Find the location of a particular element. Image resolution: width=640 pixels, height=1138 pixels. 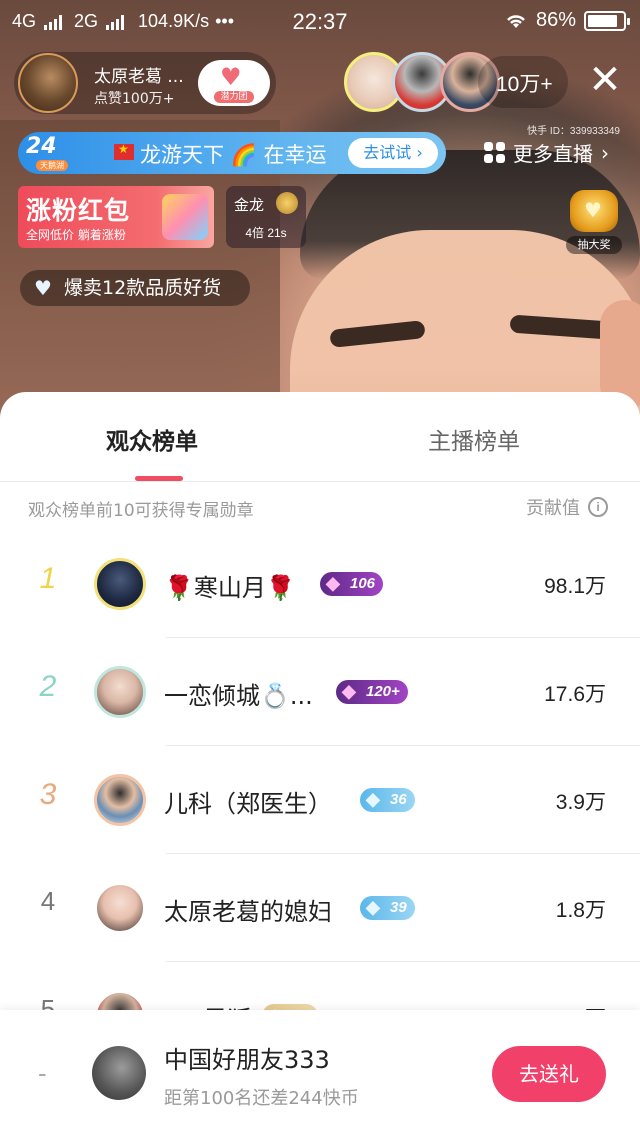

my-rank-gap: 距第100名还差244快币 is located at coordinates (261, 1098).